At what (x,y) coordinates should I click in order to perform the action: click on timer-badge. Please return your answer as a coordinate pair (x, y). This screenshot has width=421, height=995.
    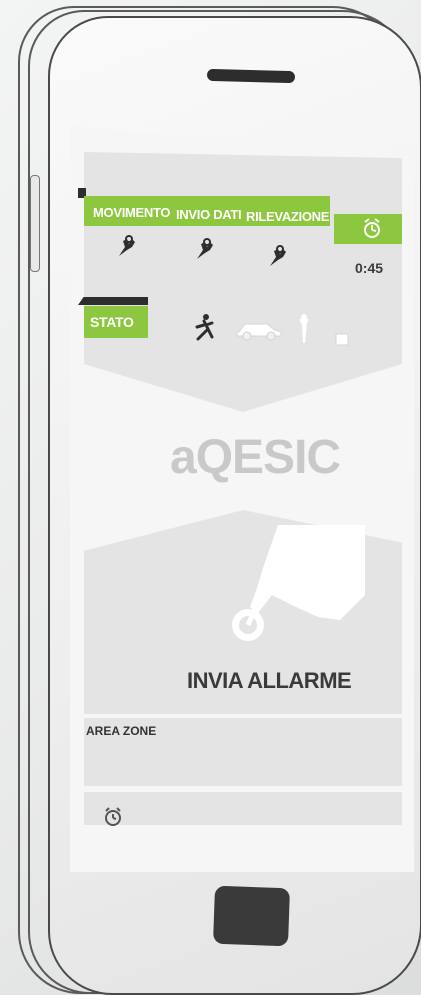
    Looking at the image, I should click on (368, 229).